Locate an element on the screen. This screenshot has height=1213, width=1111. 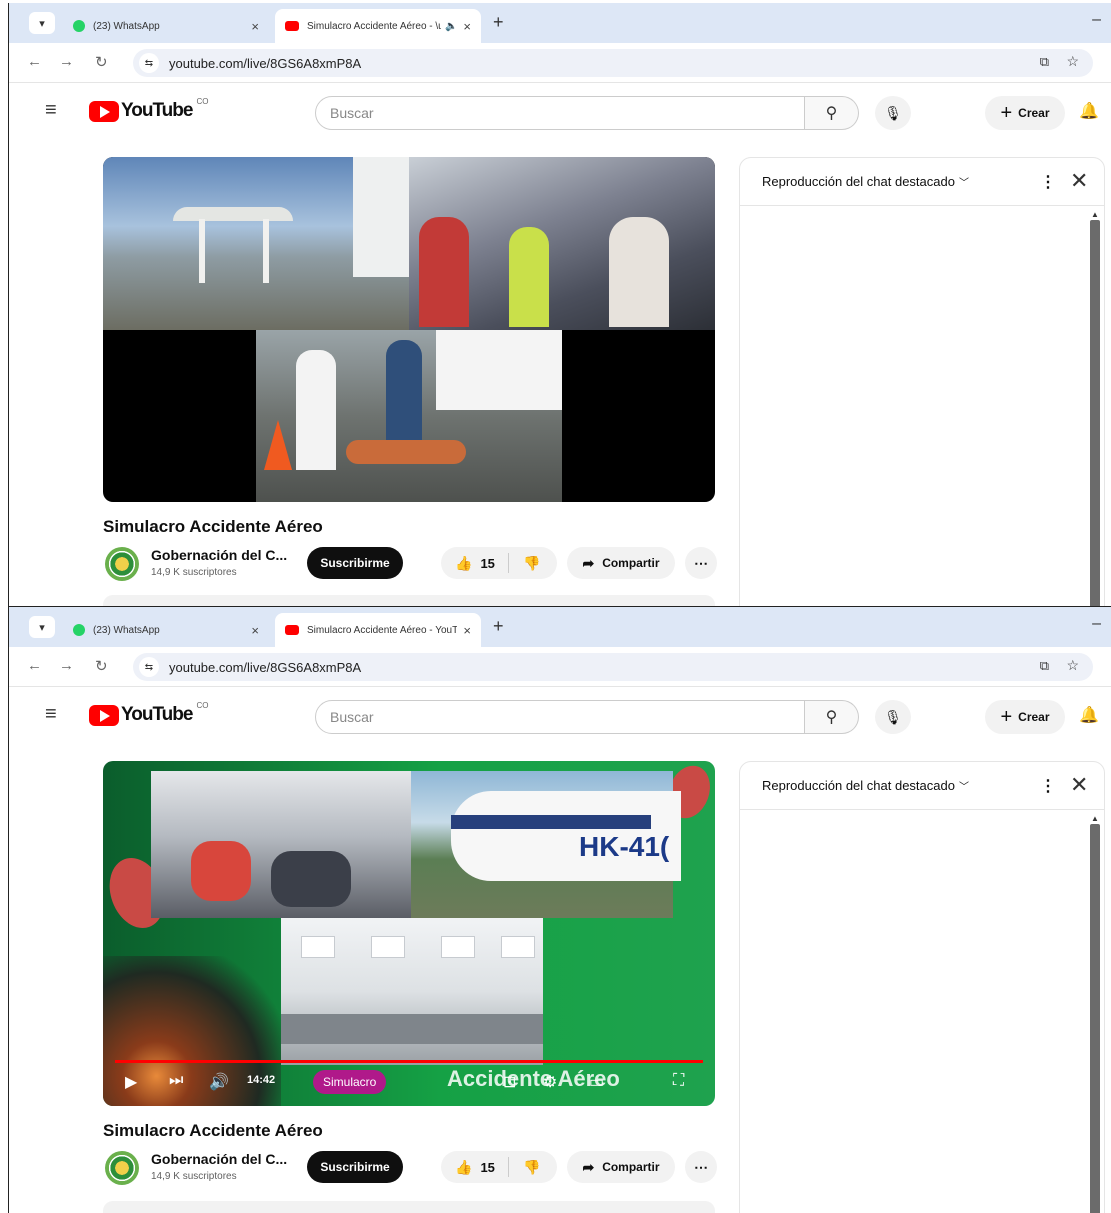
video-panel-airport is located at coordinates (256, 243).